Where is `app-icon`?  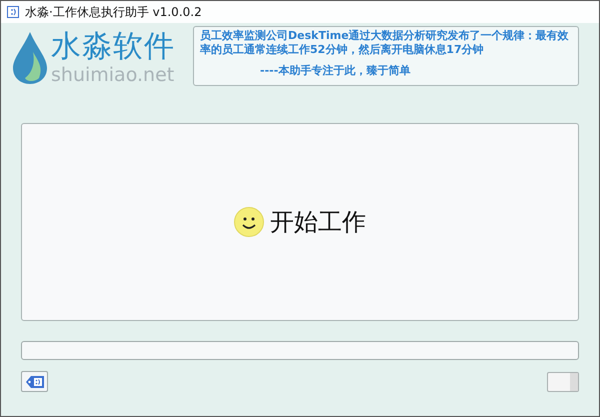 app-icon is located at coordinates (13, 12).